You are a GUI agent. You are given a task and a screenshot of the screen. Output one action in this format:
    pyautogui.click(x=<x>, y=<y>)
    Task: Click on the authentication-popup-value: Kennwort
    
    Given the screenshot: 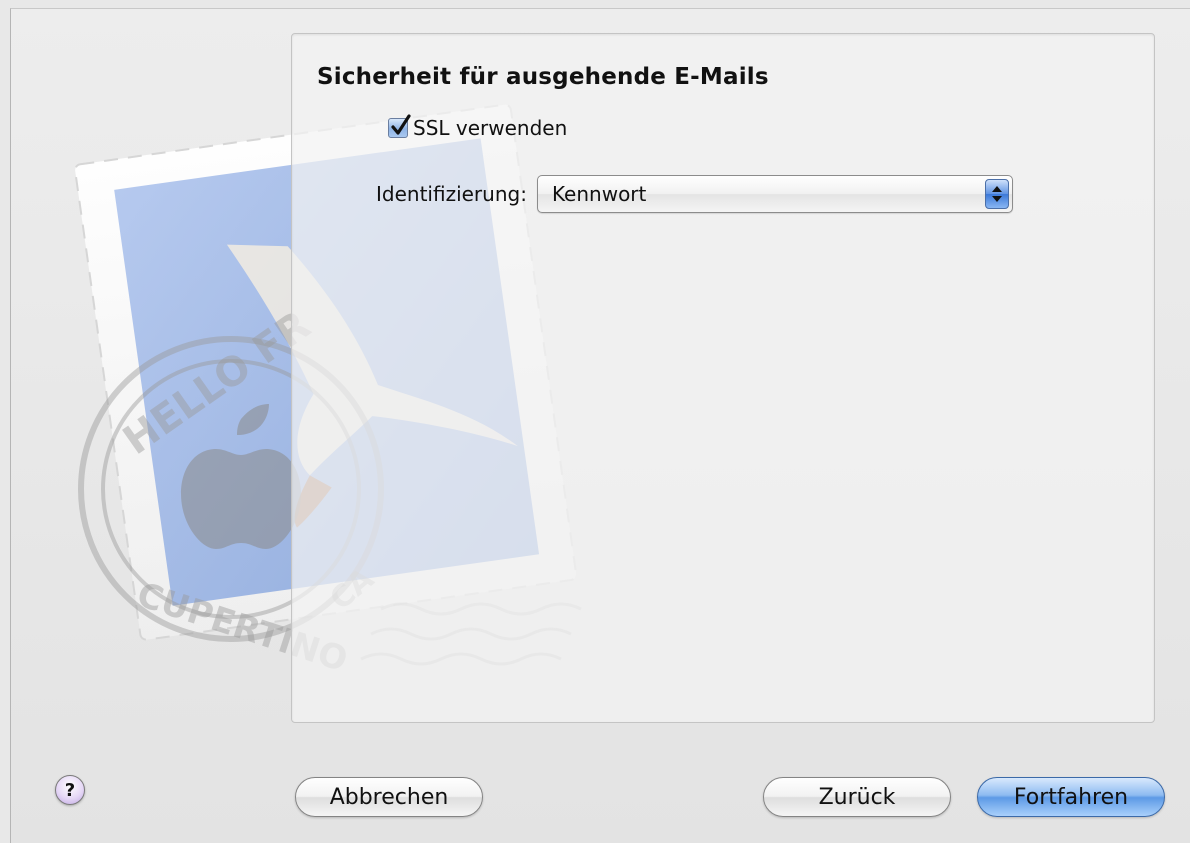 What is the action you would take?
    pyautogui.click(x=599, y=194)
    